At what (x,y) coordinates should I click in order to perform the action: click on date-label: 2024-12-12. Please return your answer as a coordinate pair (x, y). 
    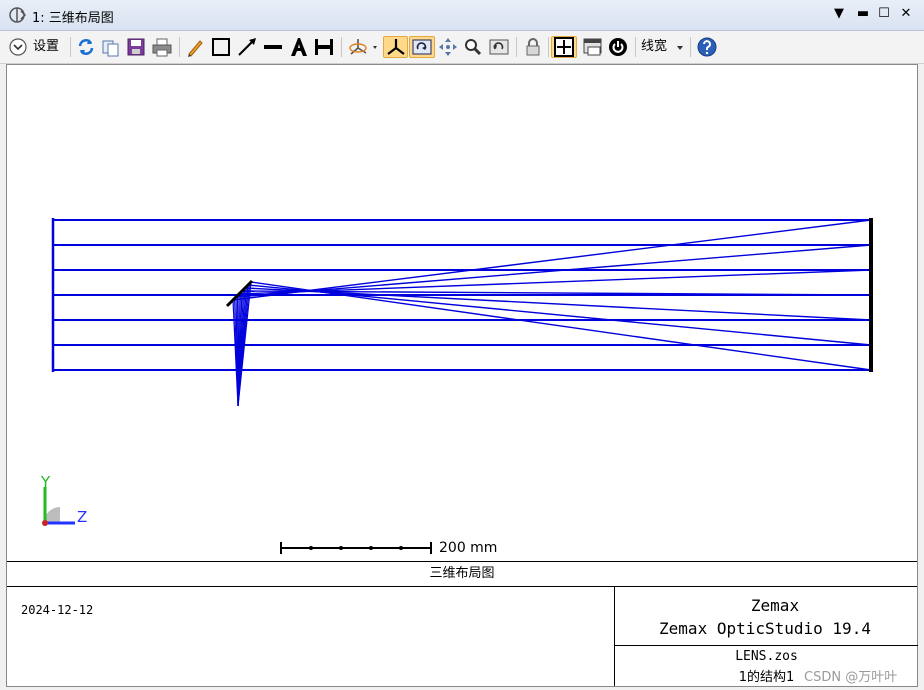
    Looking at the image, I should click on (57, 610).